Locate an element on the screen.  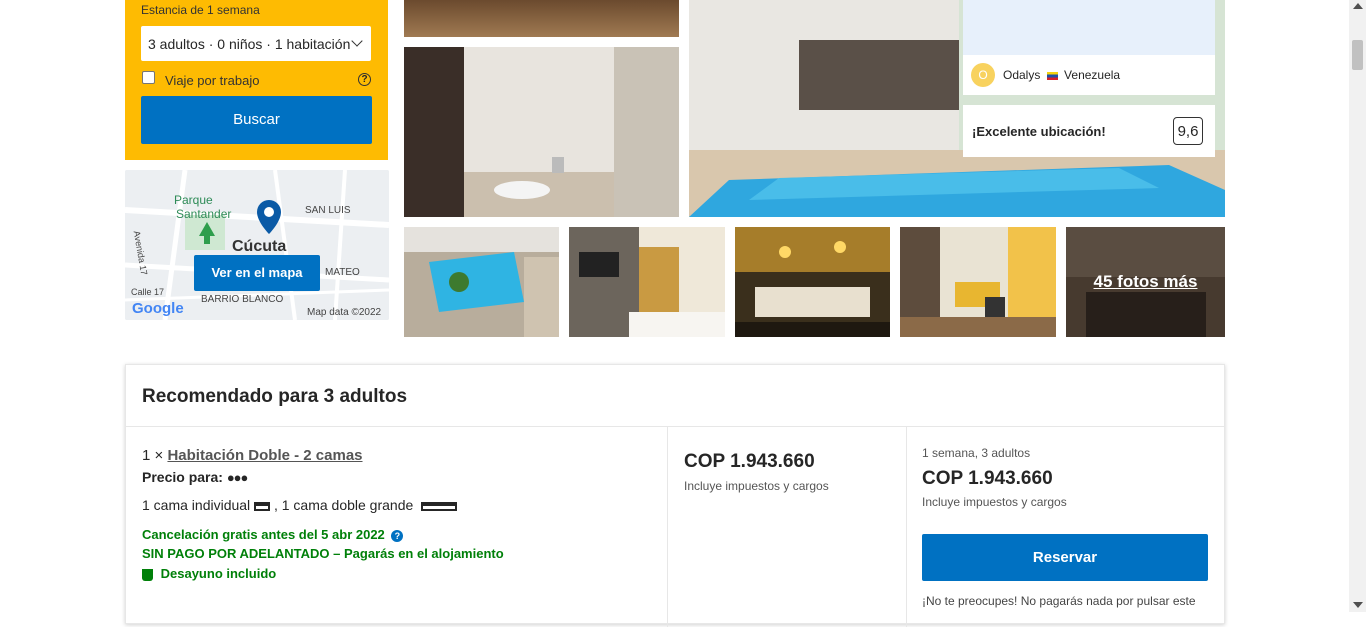
map-calle-label: Calle 17 is located at coordinates (148, 292).